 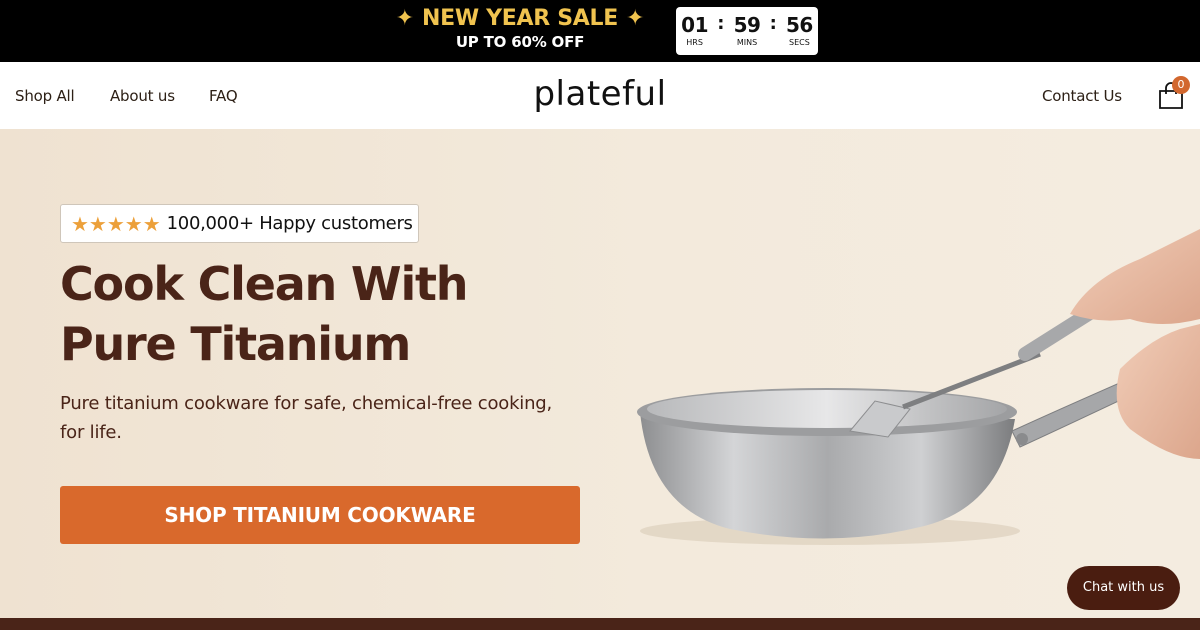 I want to click on countdown-seconds: 56 SECS, so click(x=799, y=31).